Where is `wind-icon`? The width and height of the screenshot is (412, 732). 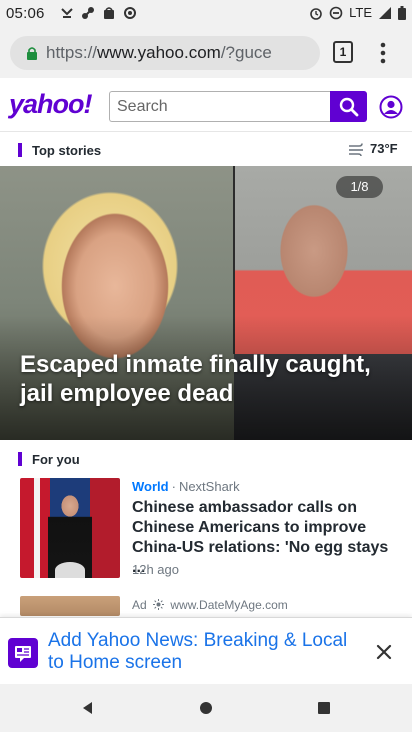 wind-icon is located at coordinates (356, 149).